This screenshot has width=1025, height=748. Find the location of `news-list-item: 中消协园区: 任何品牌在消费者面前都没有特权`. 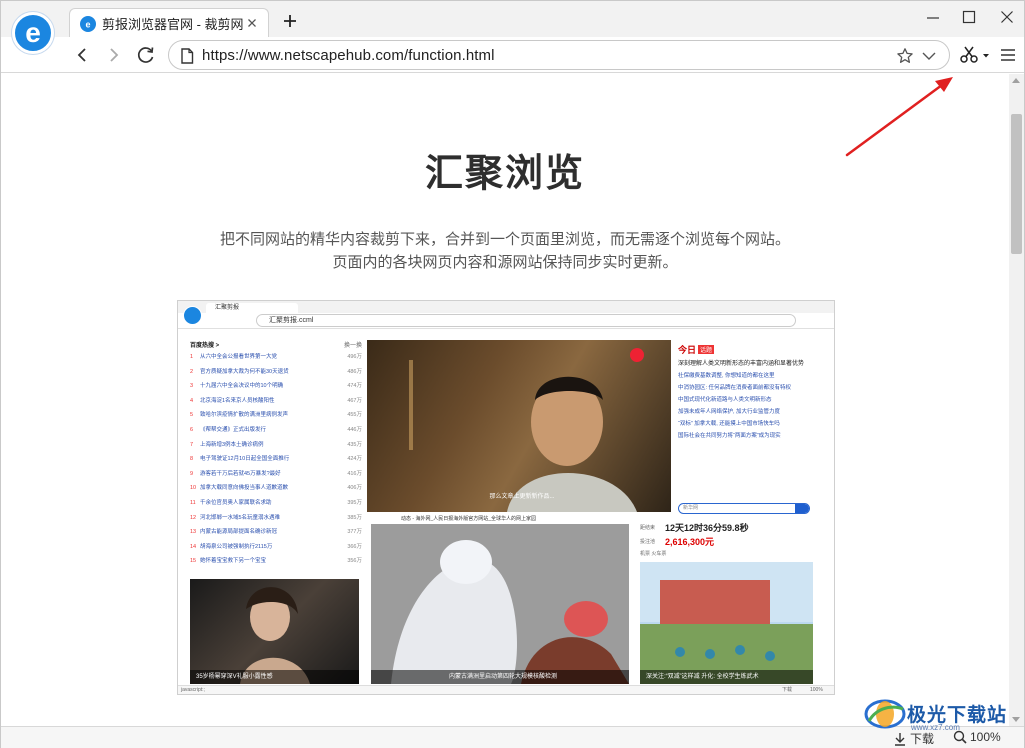

news-list-item: 中消协园区: 任何品牌在消费者面前都没有特权 is located at coordinates (735, 388).